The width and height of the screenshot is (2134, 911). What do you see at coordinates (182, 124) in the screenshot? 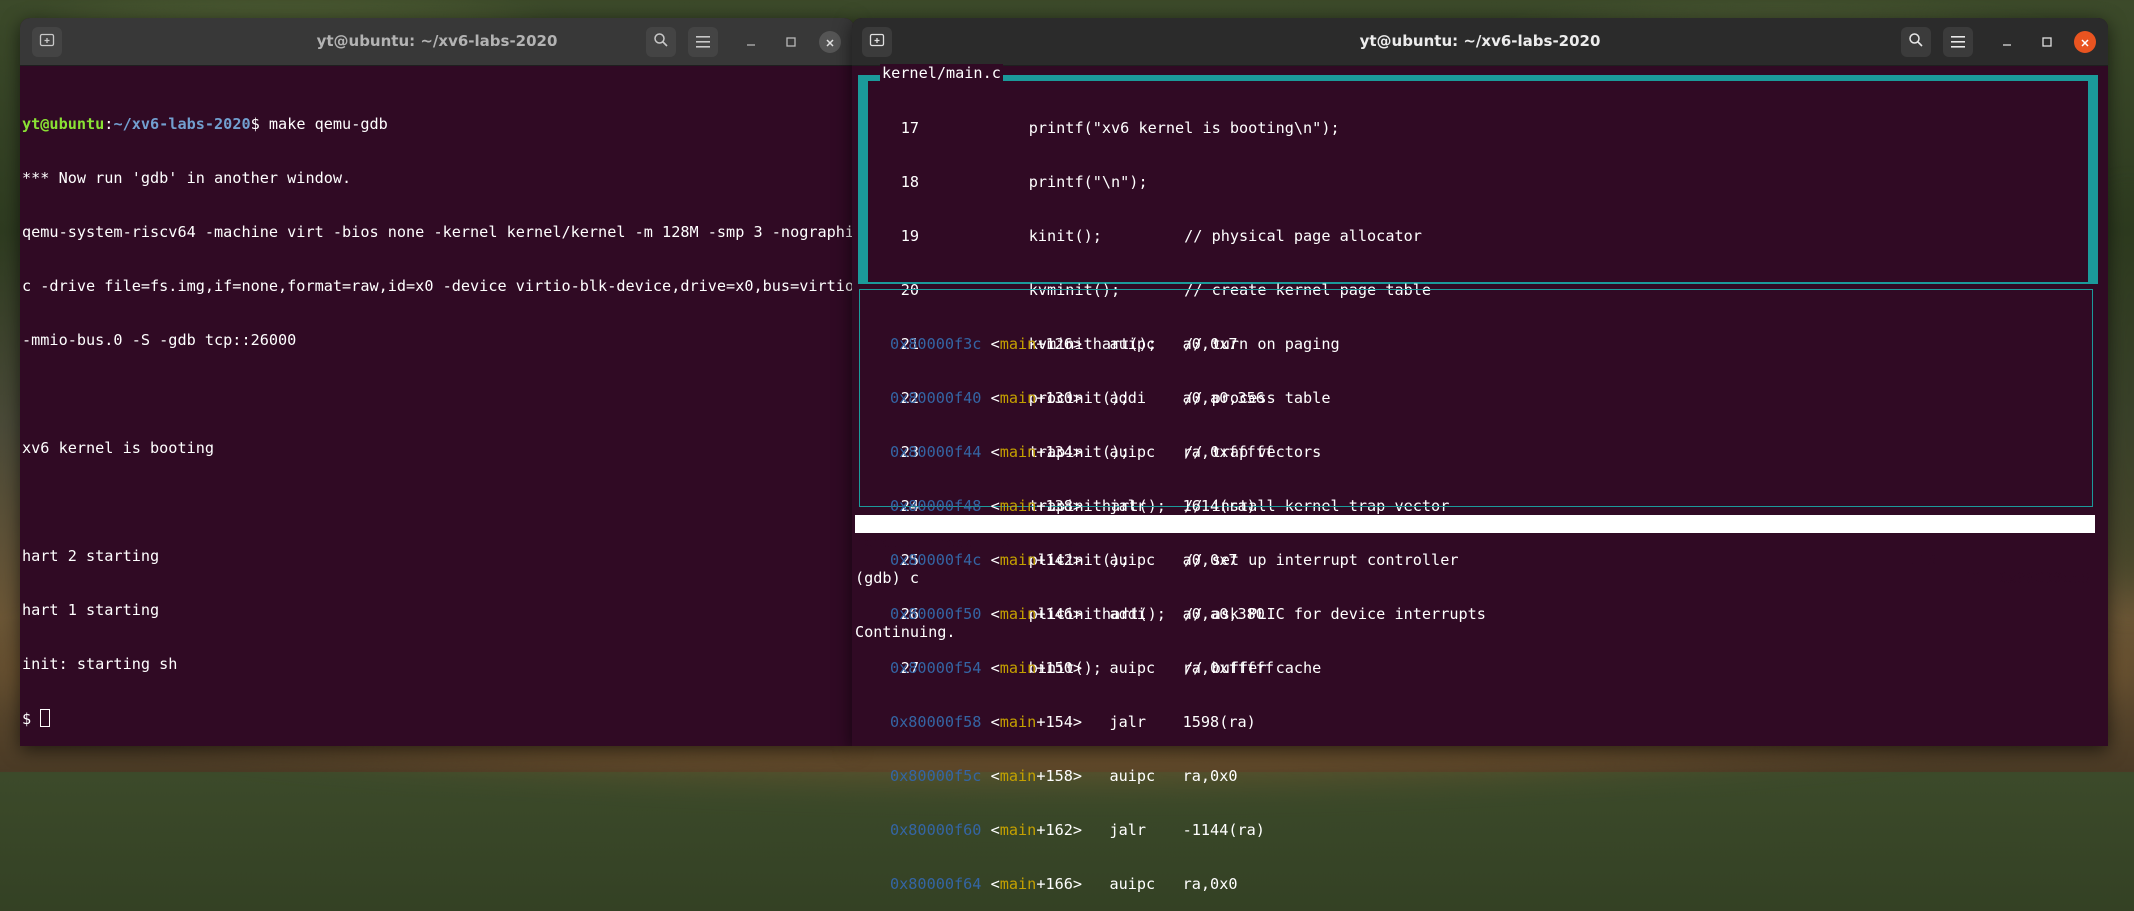
I see `prompt-path: ~/xv6-labs-2020` at bounding box center [182, 124].